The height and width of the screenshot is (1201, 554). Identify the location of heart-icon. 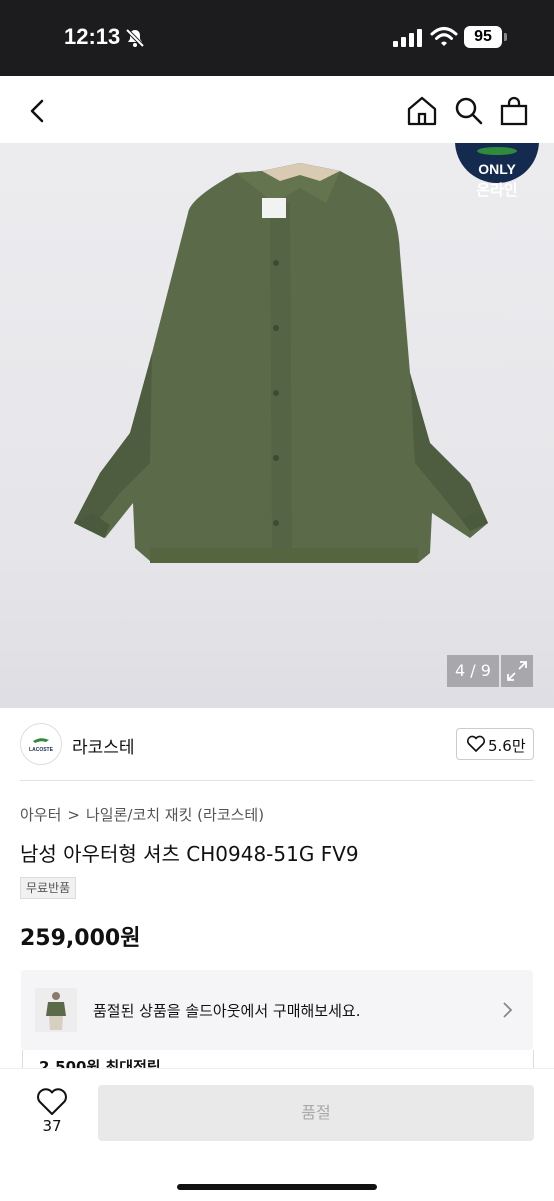
(476, 743).